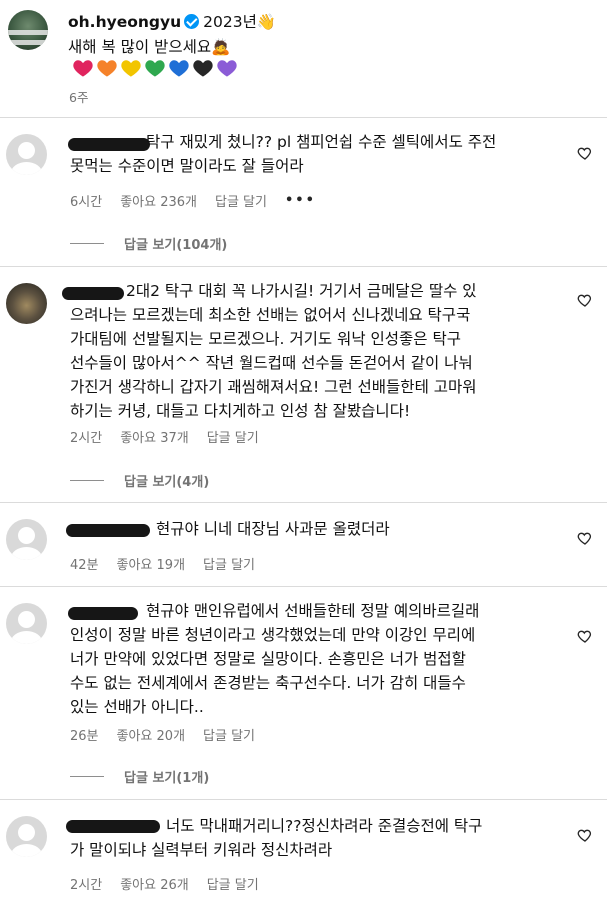  I want to click on comment-meta: 26분 좋아요 20개 답글 달기, so click(162, 734).